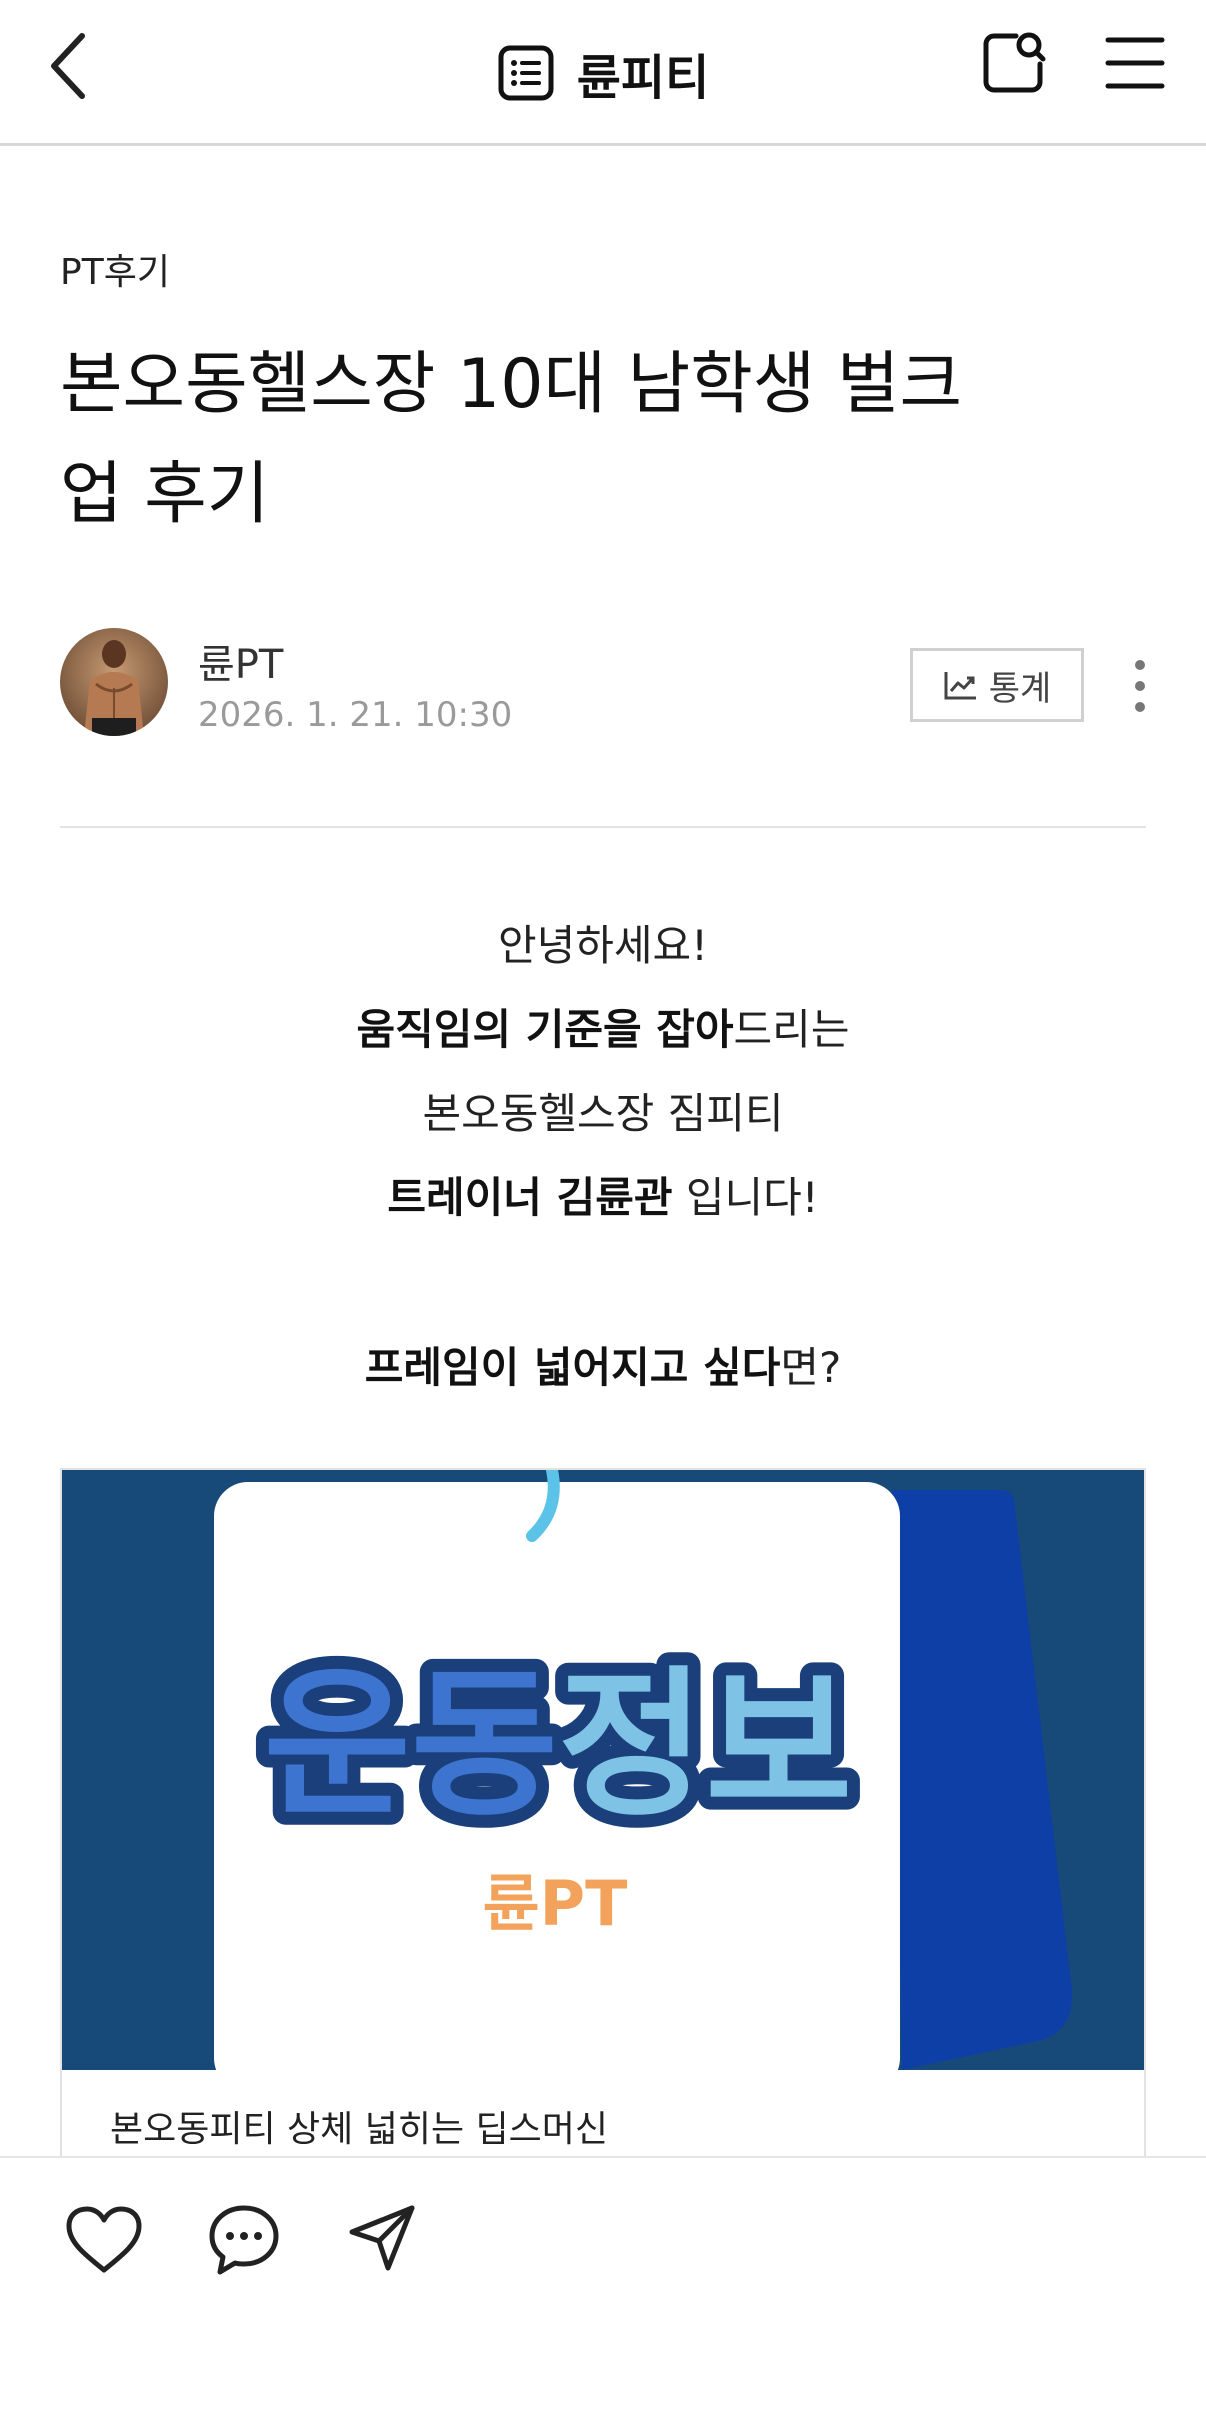 This screenshot has width=1206, height=2414. I want to click on body-line-1: 안녕하세요!, so click(603, 942).